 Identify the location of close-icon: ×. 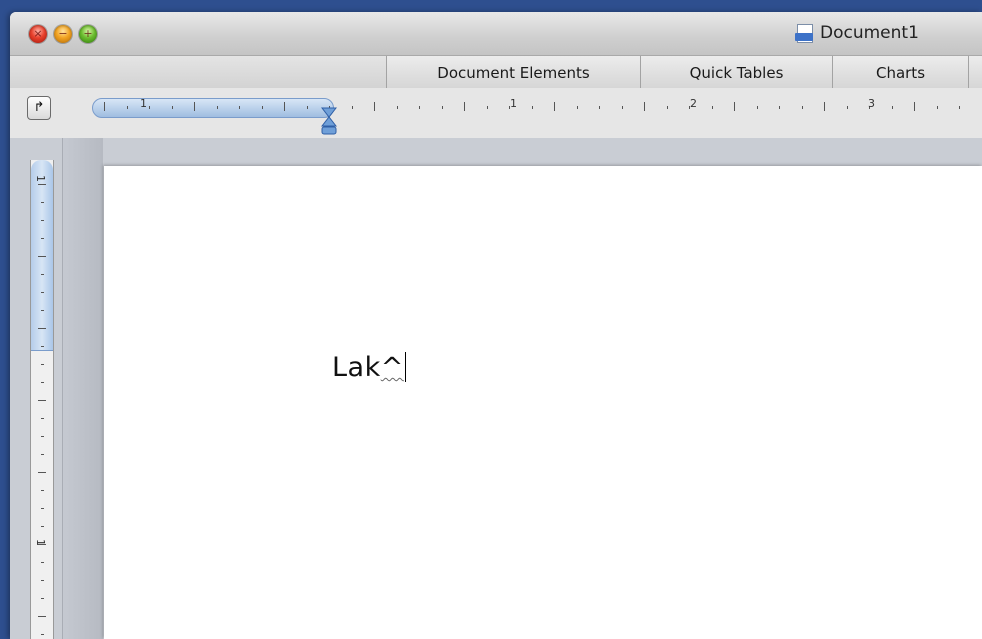
(38, 33).